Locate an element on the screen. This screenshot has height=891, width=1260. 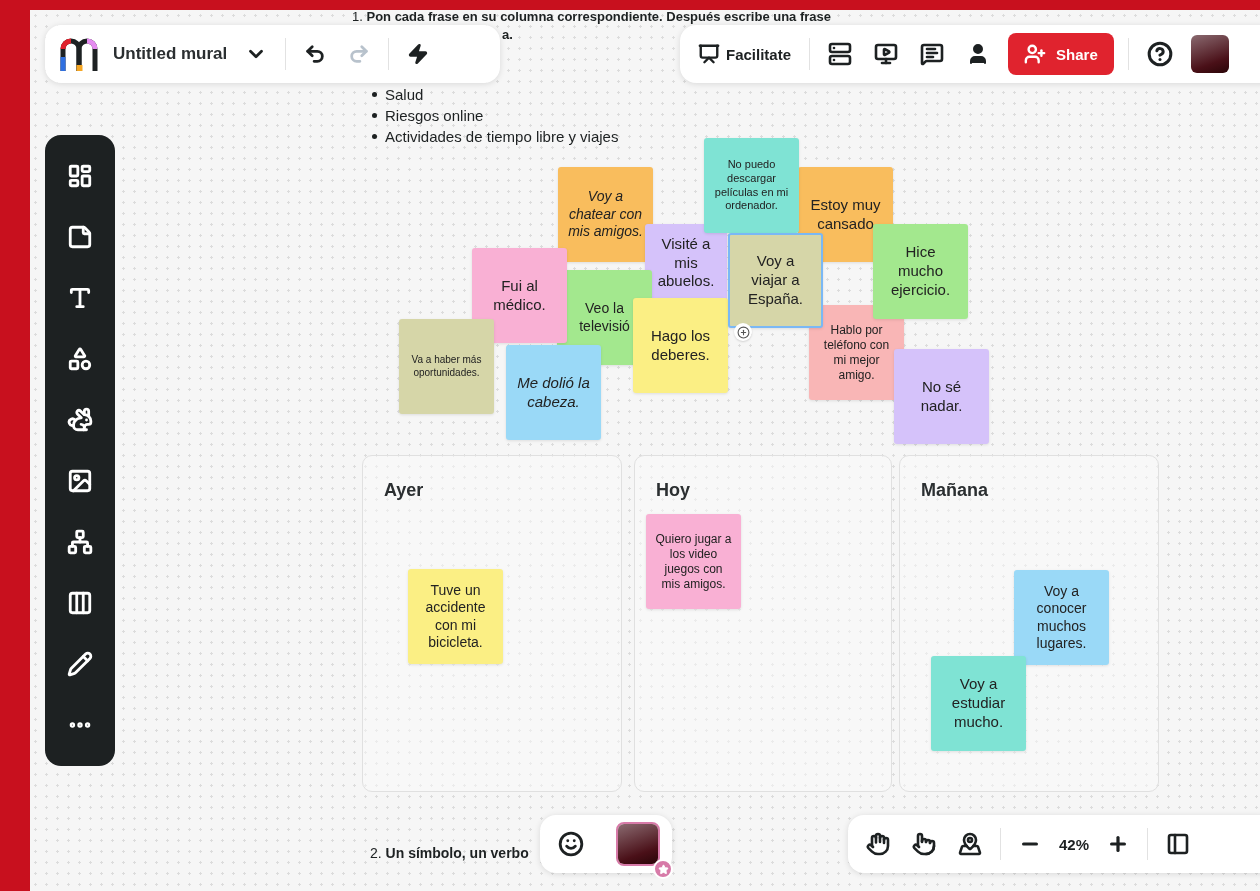
zoom-level: 42% is located at coordinates (1074, 844).